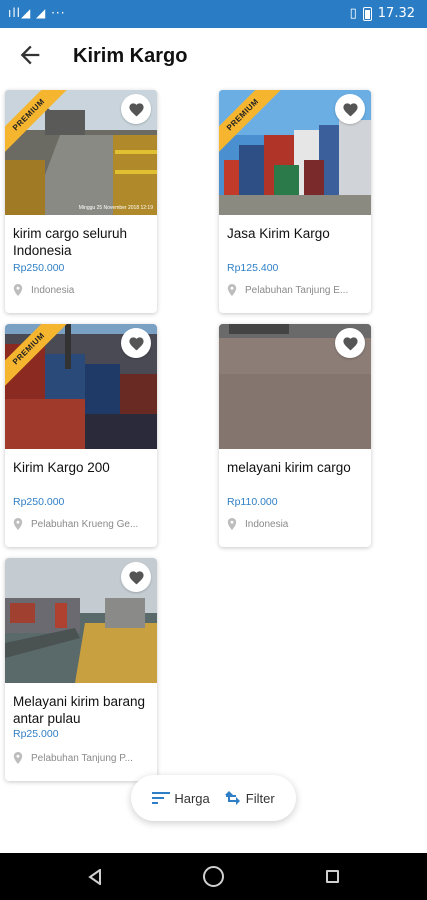 The image size is (427, 900). What do you see at coordinates (130, 56) in the screenshot?
I see `page-title: Kirim Kargo` at bounding box center [130, 56].